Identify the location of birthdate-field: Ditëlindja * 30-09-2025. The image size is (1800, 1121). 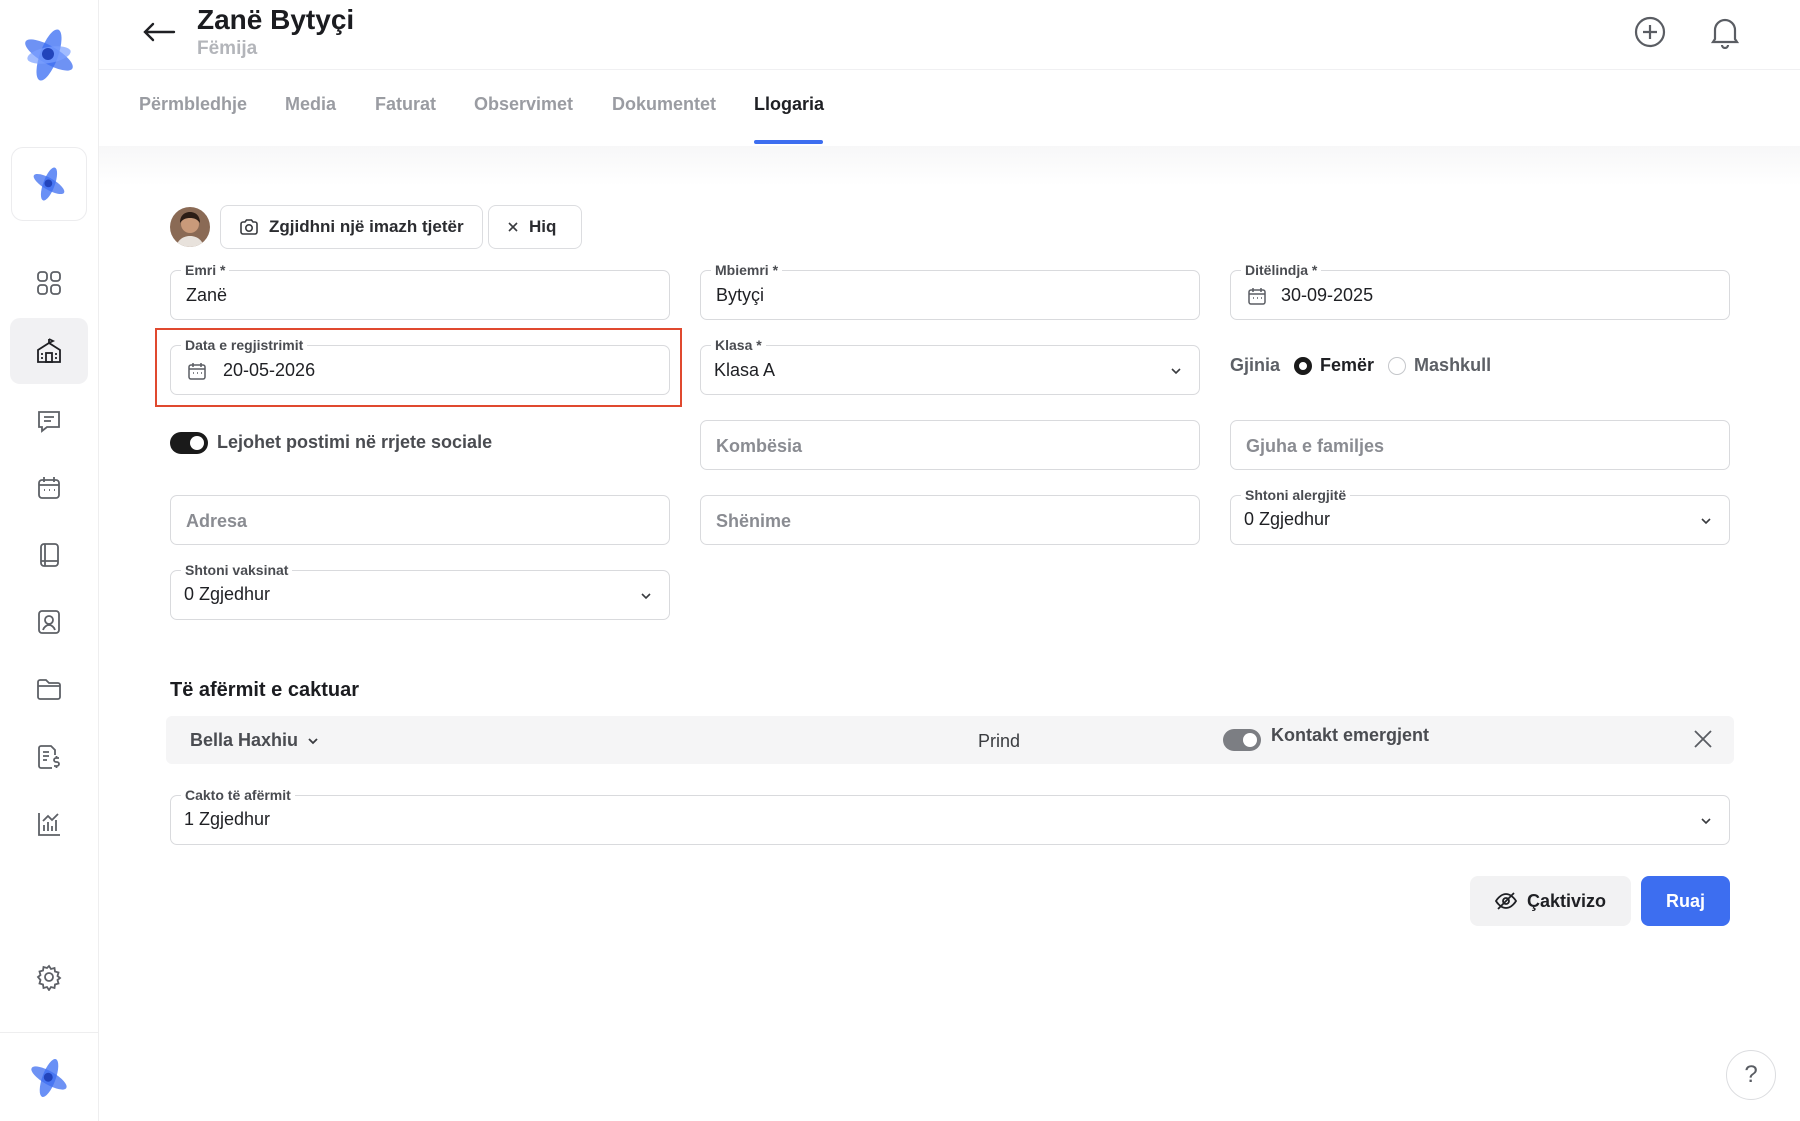
(1480, 291).